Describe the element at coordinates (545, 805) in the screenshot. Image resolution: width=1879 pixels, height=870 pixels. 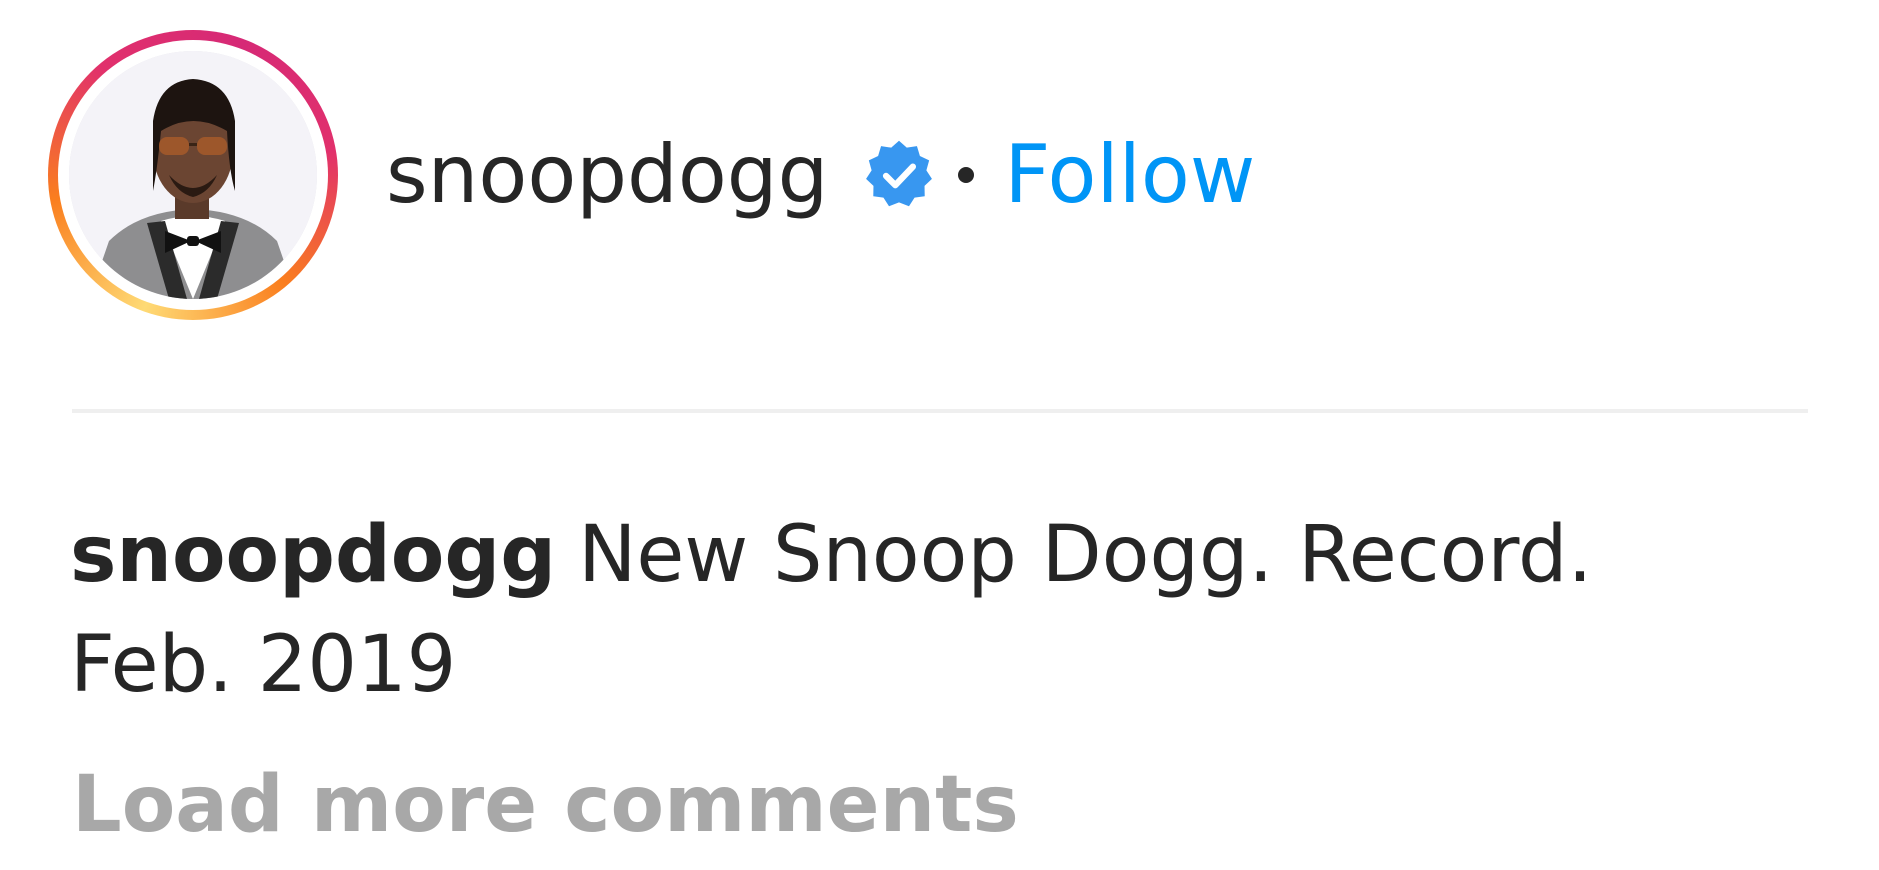
I see `load-more-comments-button: Load more comments` at that location.